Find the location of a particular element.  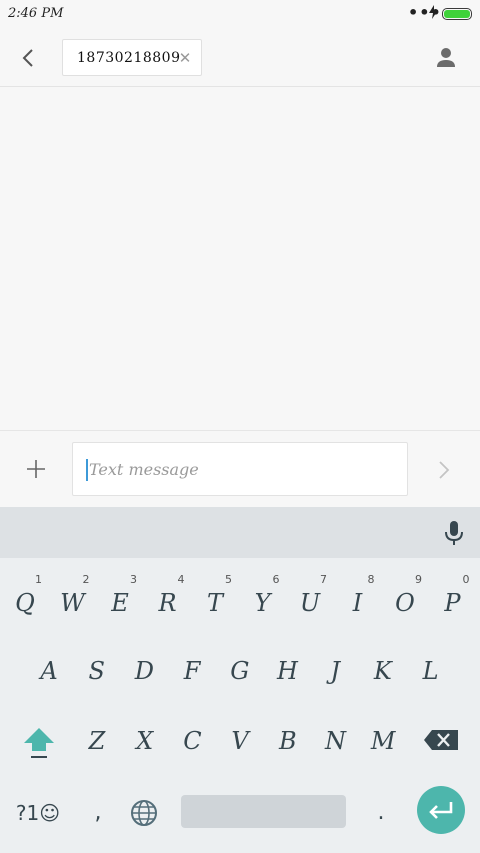

key-label: N is located at coordinates (335, 741).